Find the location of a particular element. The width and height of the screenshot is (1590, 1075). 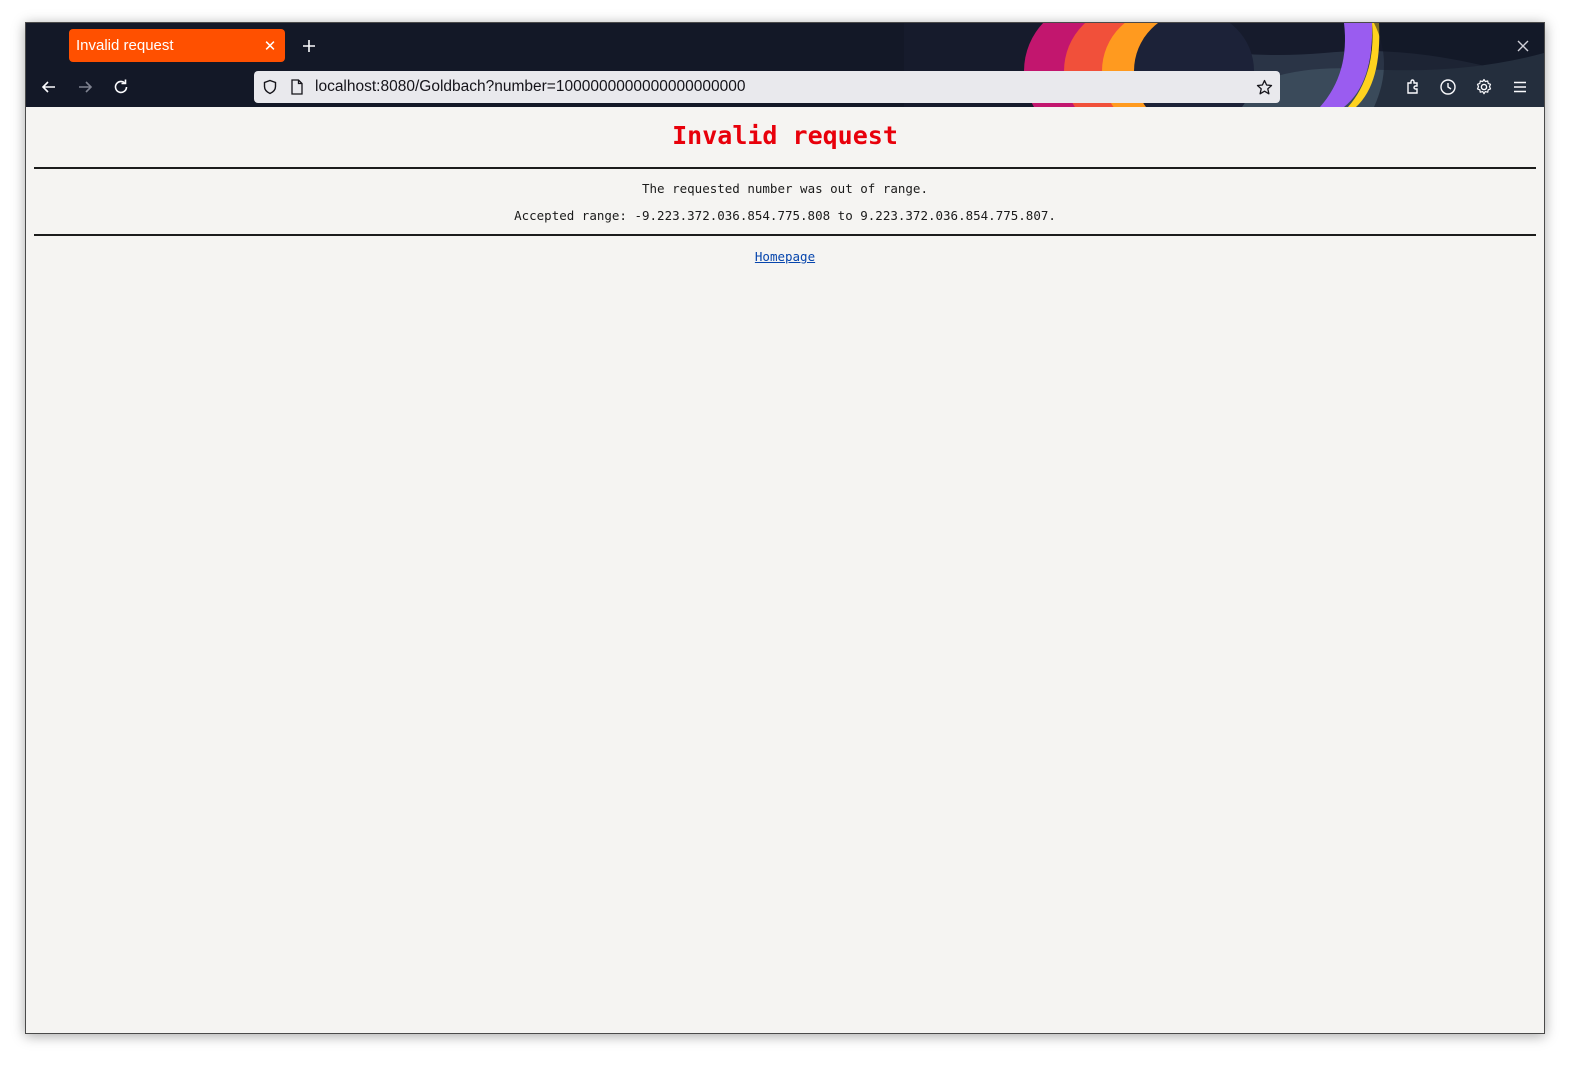

reload-icon is located at coordinates (121, 86).